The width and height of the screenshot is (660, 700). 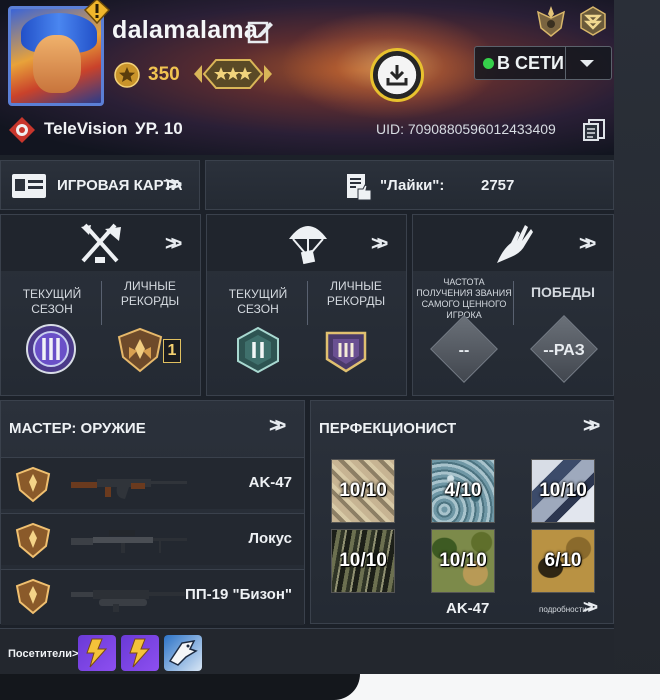 What do you see at coordinates (238, 594) in the screenshot?
I see `weapon-name: ПП-19 "Бизон"` at bounding box center [238, 594].